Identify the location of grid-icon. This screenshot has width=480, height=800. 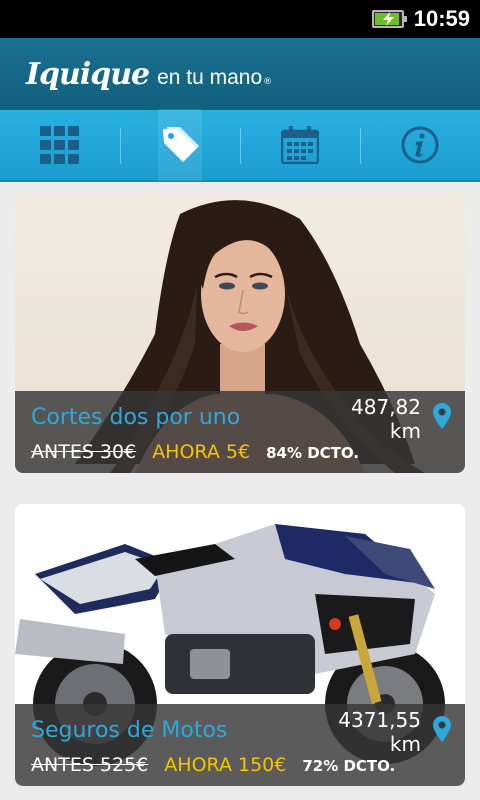
(59, 145).